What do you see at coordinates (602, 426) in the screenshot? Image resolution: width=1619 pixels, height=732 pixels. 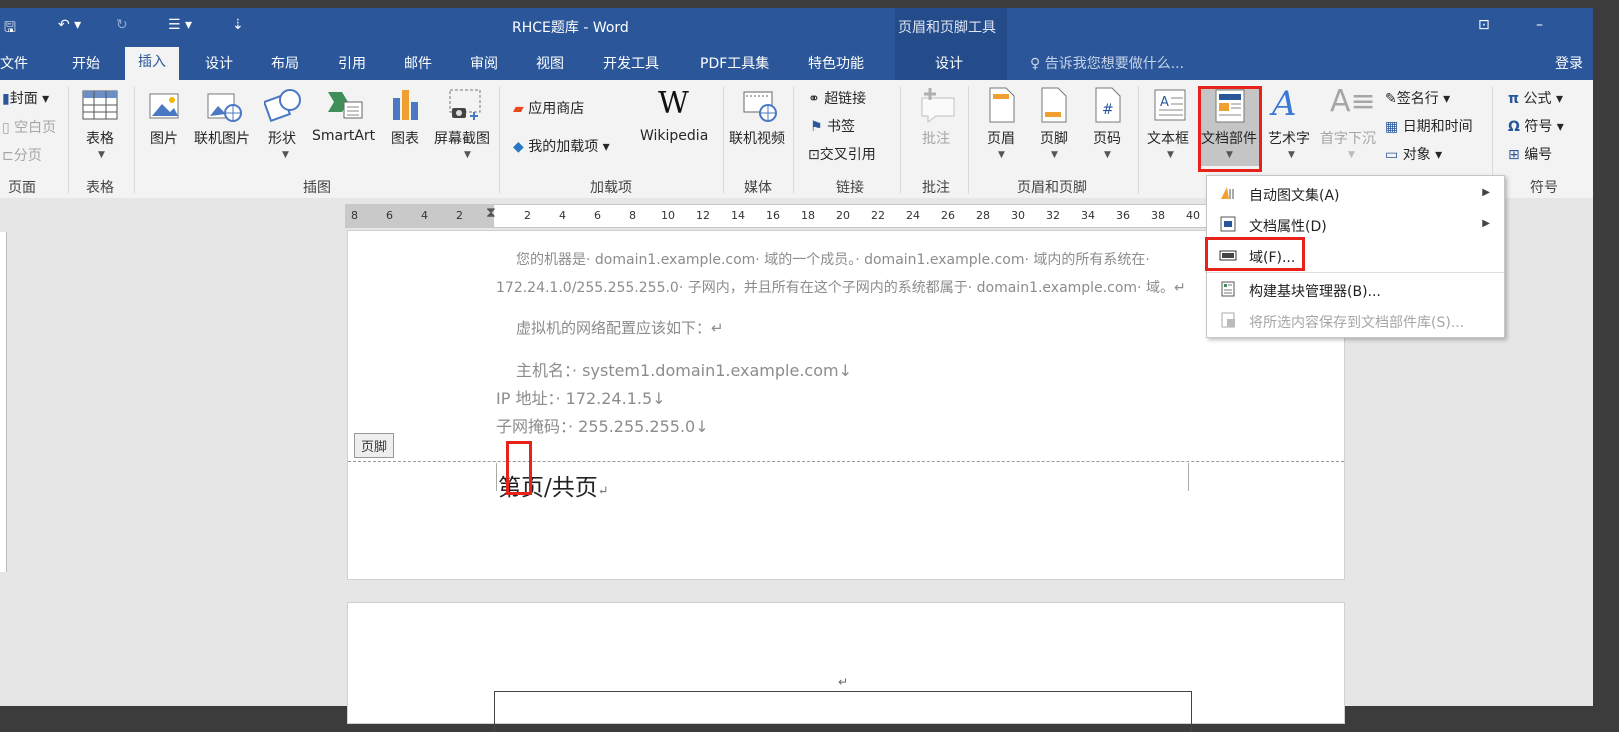 I see `doc-line-netmask: 子网掩码：· 255.255.255.0↓` at bounding box center [602, 426].